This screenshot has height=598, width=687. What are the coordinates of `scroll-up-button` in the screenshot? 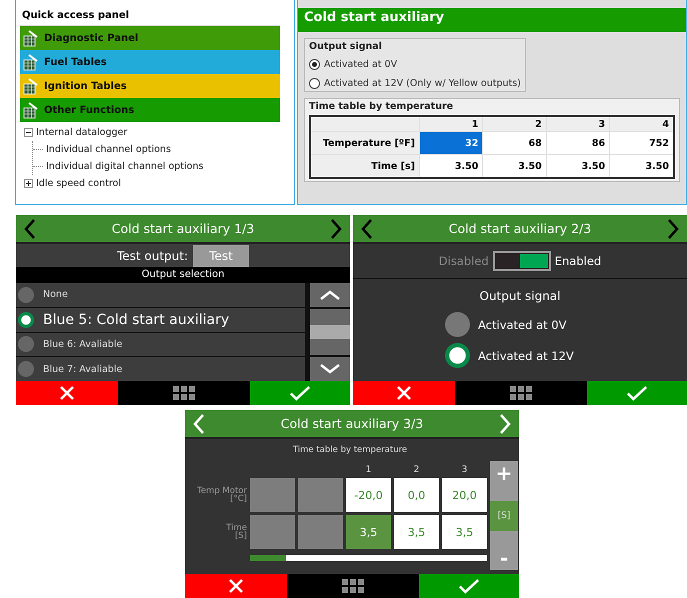 It's located at (330, 295).